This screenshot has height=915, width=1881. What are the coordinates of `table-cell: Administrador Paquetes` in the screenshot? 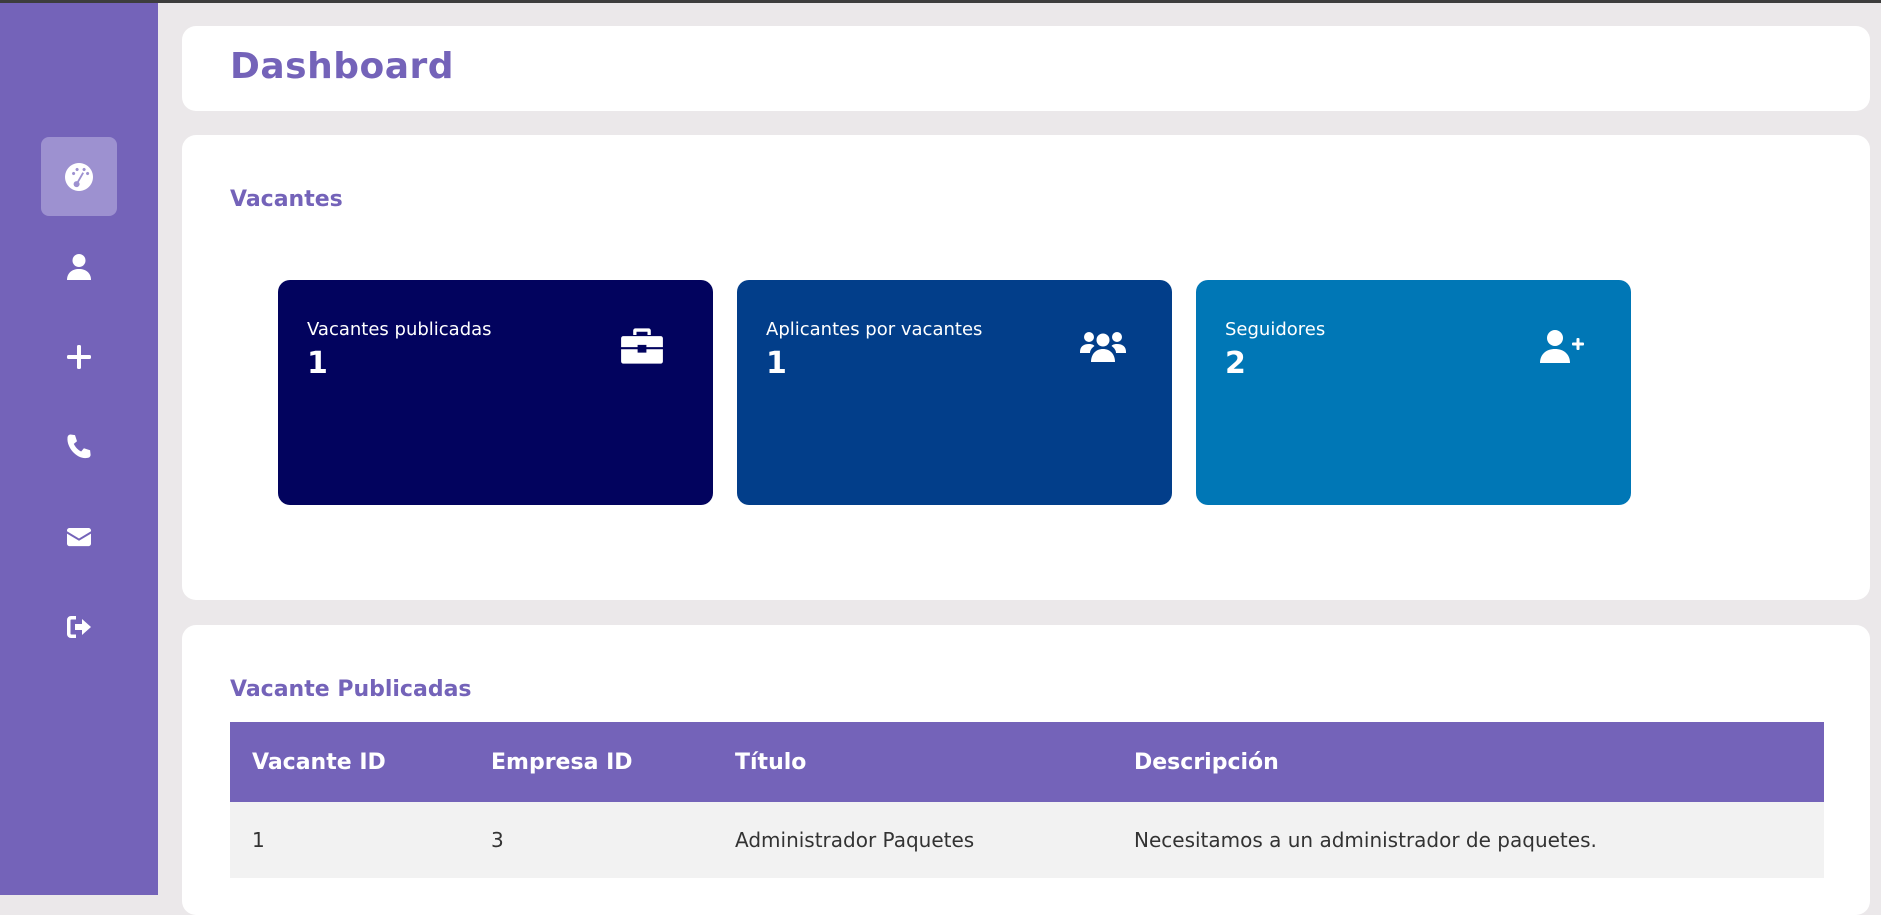 It's located at (855, 840).